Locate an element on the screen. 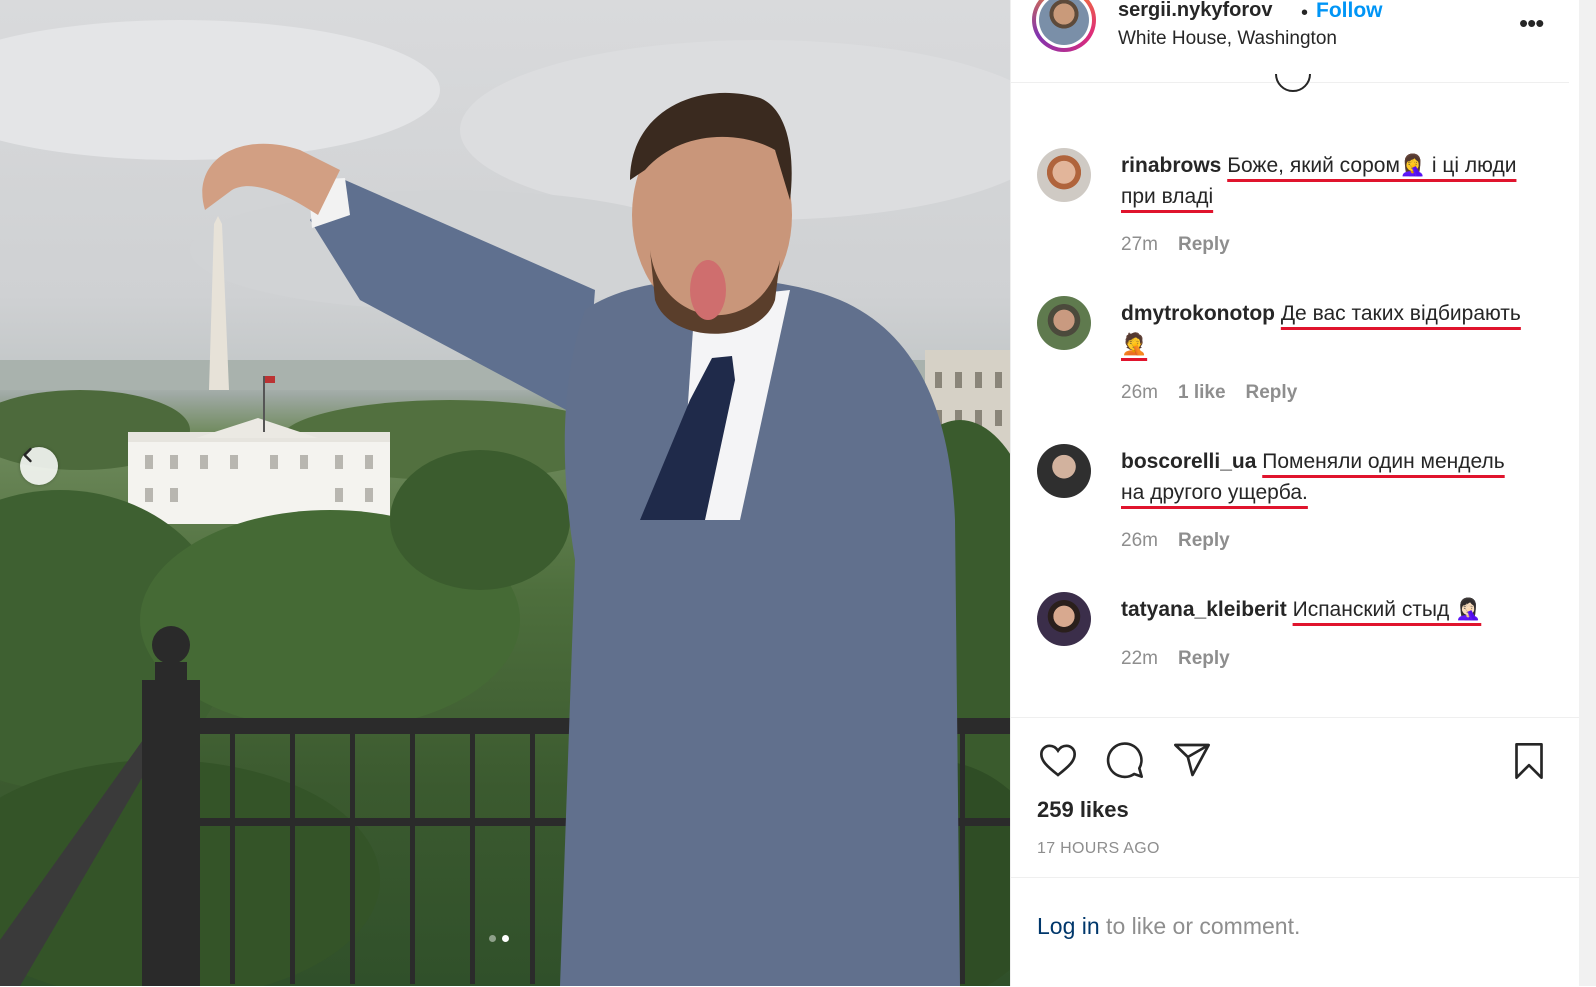 Image resolution: width=1596 pixels, height=987 pixels. comment-time: 27m is located at coordinates (1139, 245).